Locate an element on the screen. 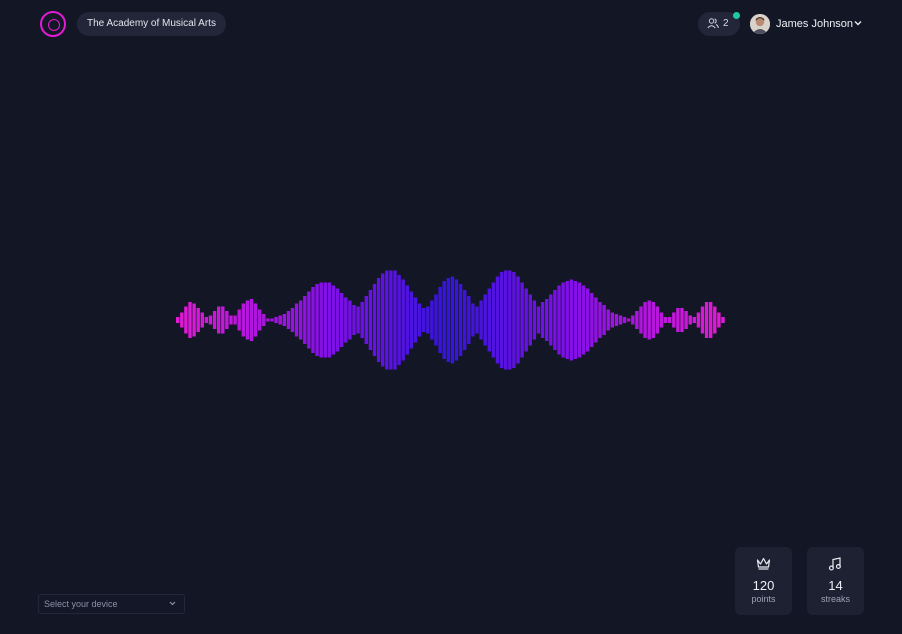 Image resolution: width=902 pixels, height=634 pixels. streaks-value: 14 is located at coordinates (835, 585).